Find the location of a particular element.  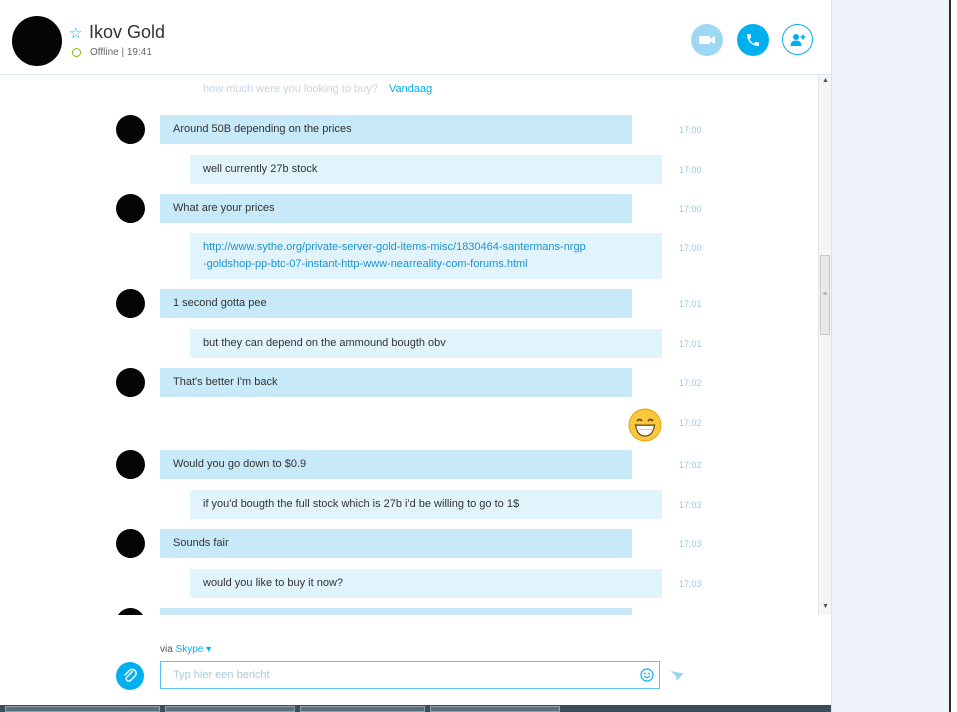

video-icon is located at coordinates (707, 40).